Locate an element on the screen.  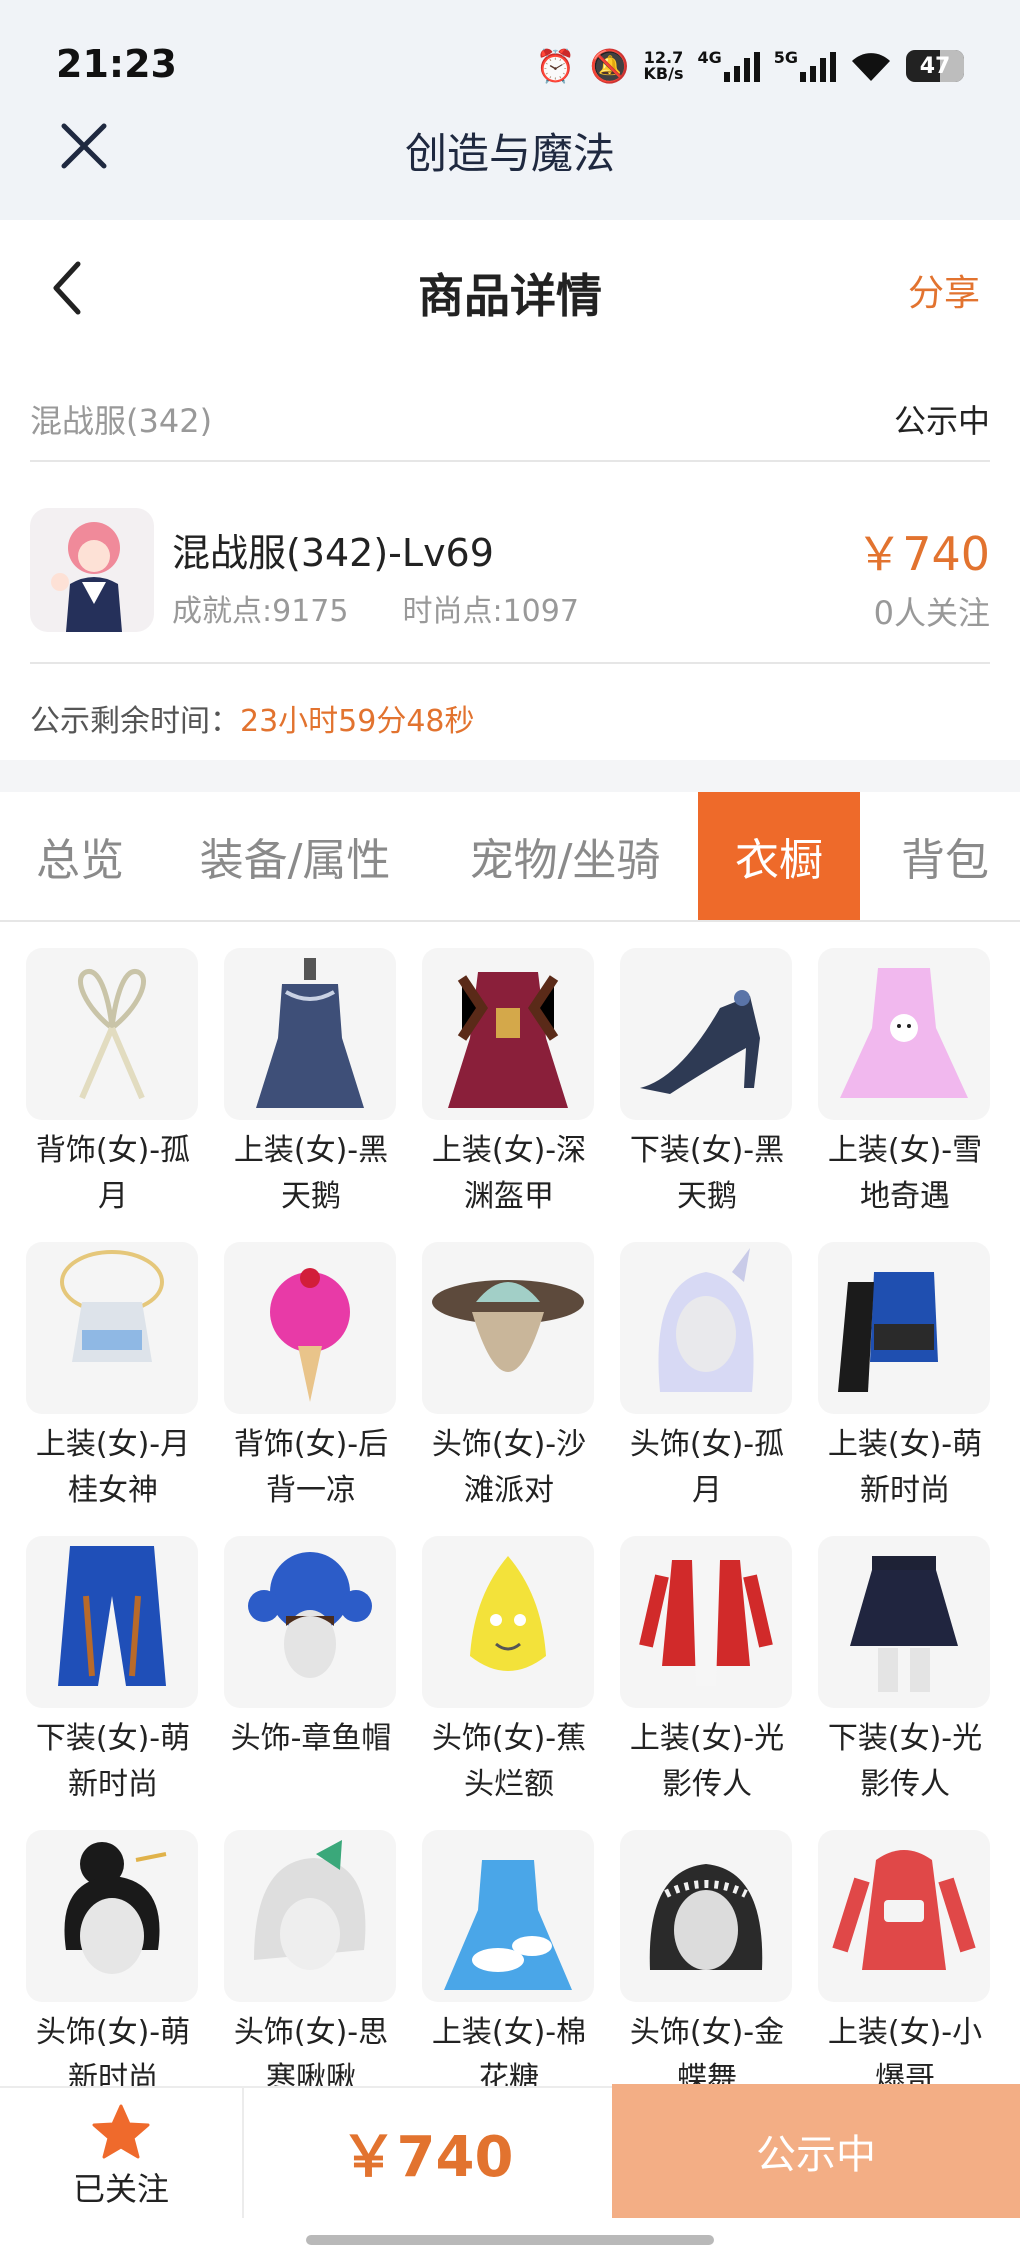
blue-pants-icon is located at coordinates (112, 1622).